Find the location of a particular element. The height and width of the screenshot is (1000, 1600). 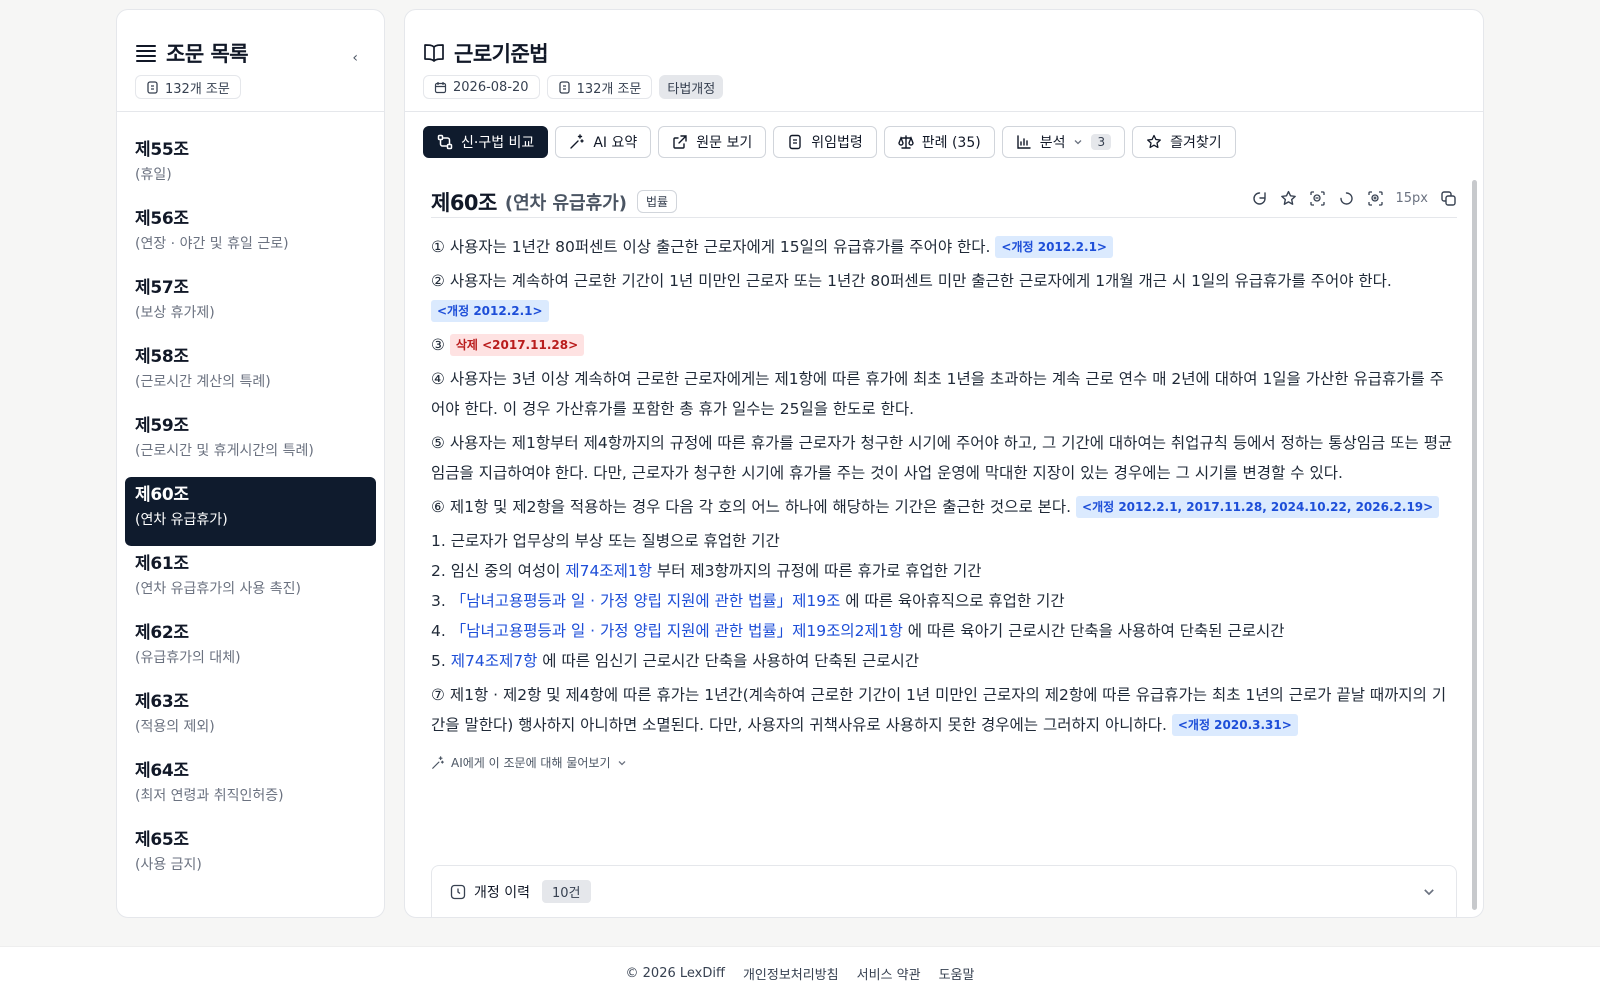

favorite-button: 즐겨찾기 is located at coordinates (1184, 142).